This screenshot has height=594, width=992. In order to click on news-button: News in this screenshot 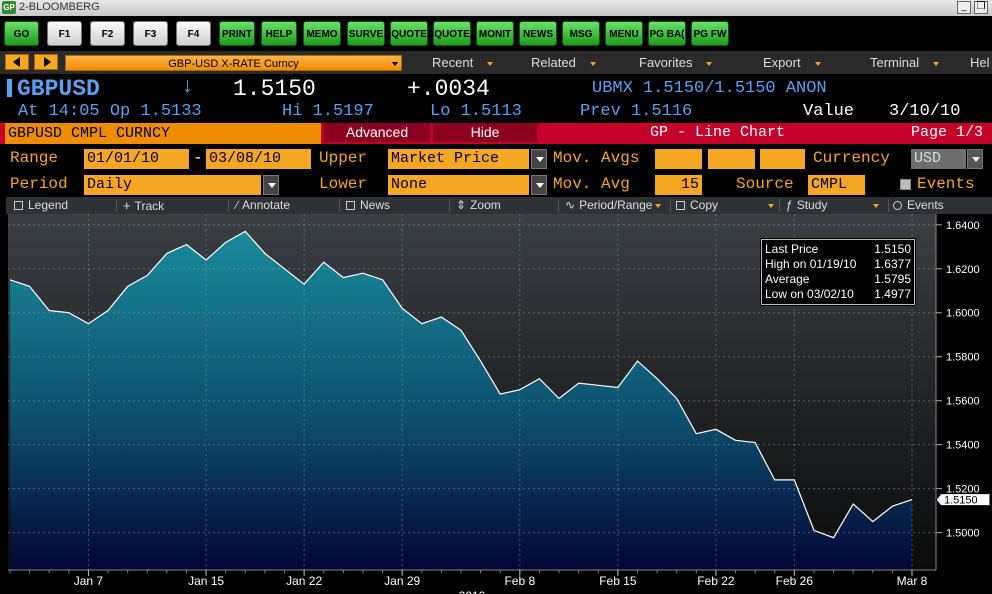, I will do `click(368, 205)`.